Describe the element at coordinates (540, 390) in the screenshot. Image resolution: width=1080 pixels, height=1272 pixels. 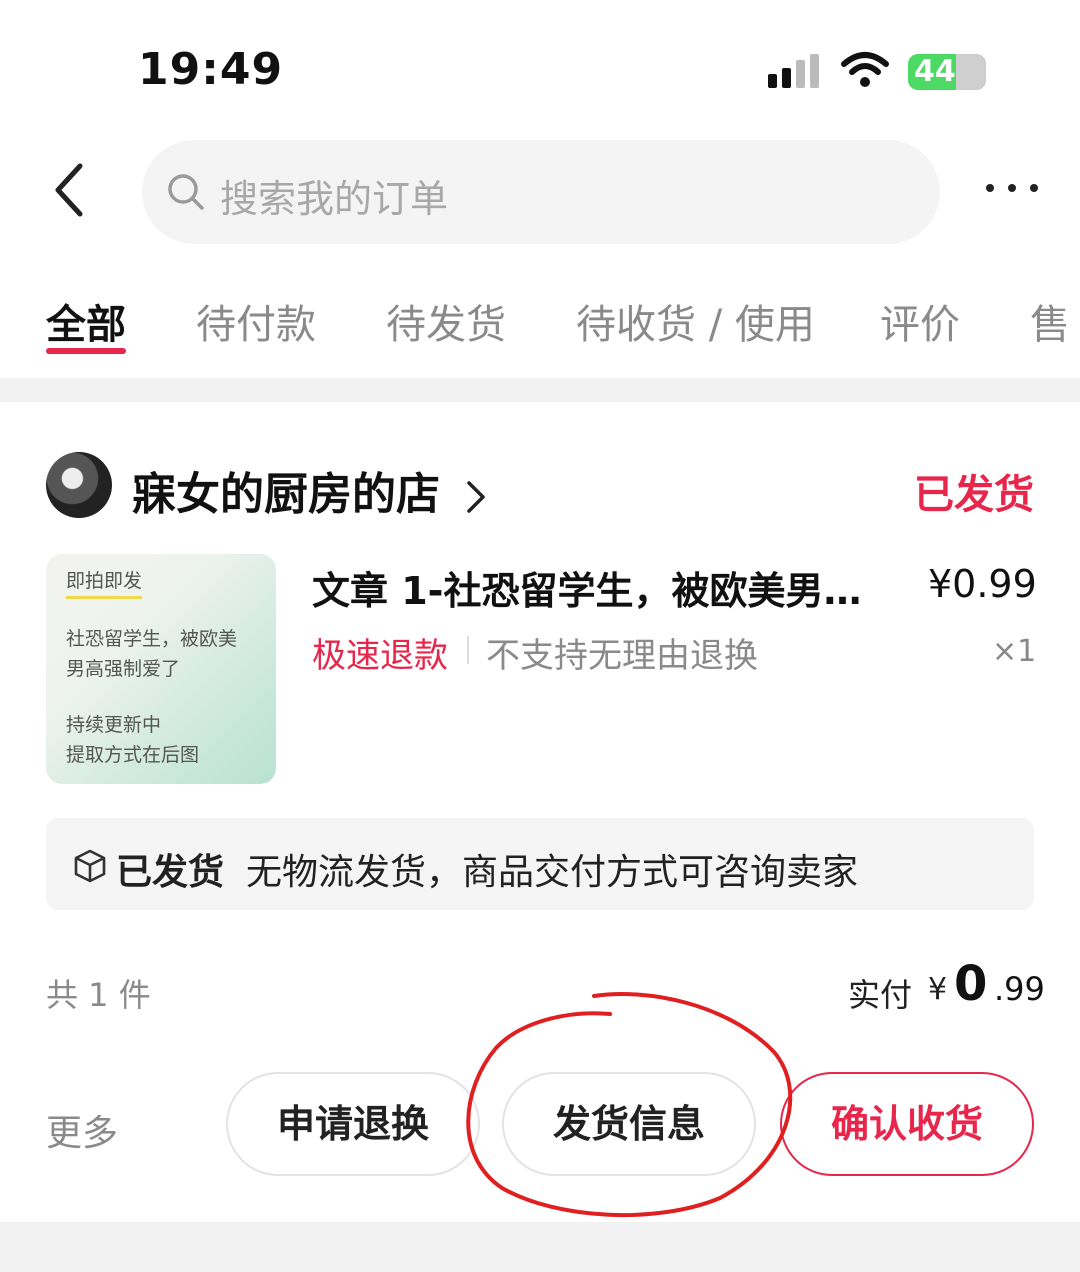
I see `section-divider` at that location.